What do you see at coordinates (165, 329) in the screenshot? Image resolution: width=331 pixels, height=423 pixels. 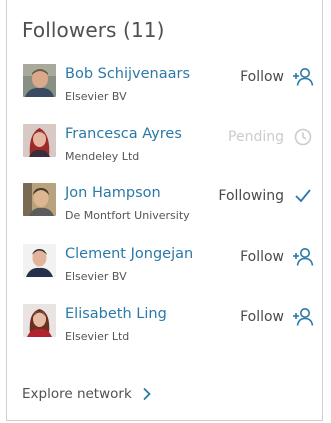 I see `follower-row: Elisabeth Ling Elsevier Ltd Follow` at bounding box center [165, 329].